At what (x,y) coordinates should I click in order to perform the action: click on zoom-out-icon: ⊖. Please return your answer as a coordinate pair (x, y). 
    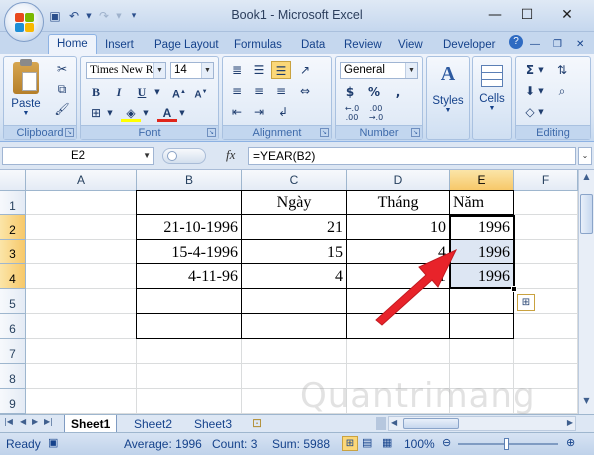
    Looking at the image, I should click on (446, 442).